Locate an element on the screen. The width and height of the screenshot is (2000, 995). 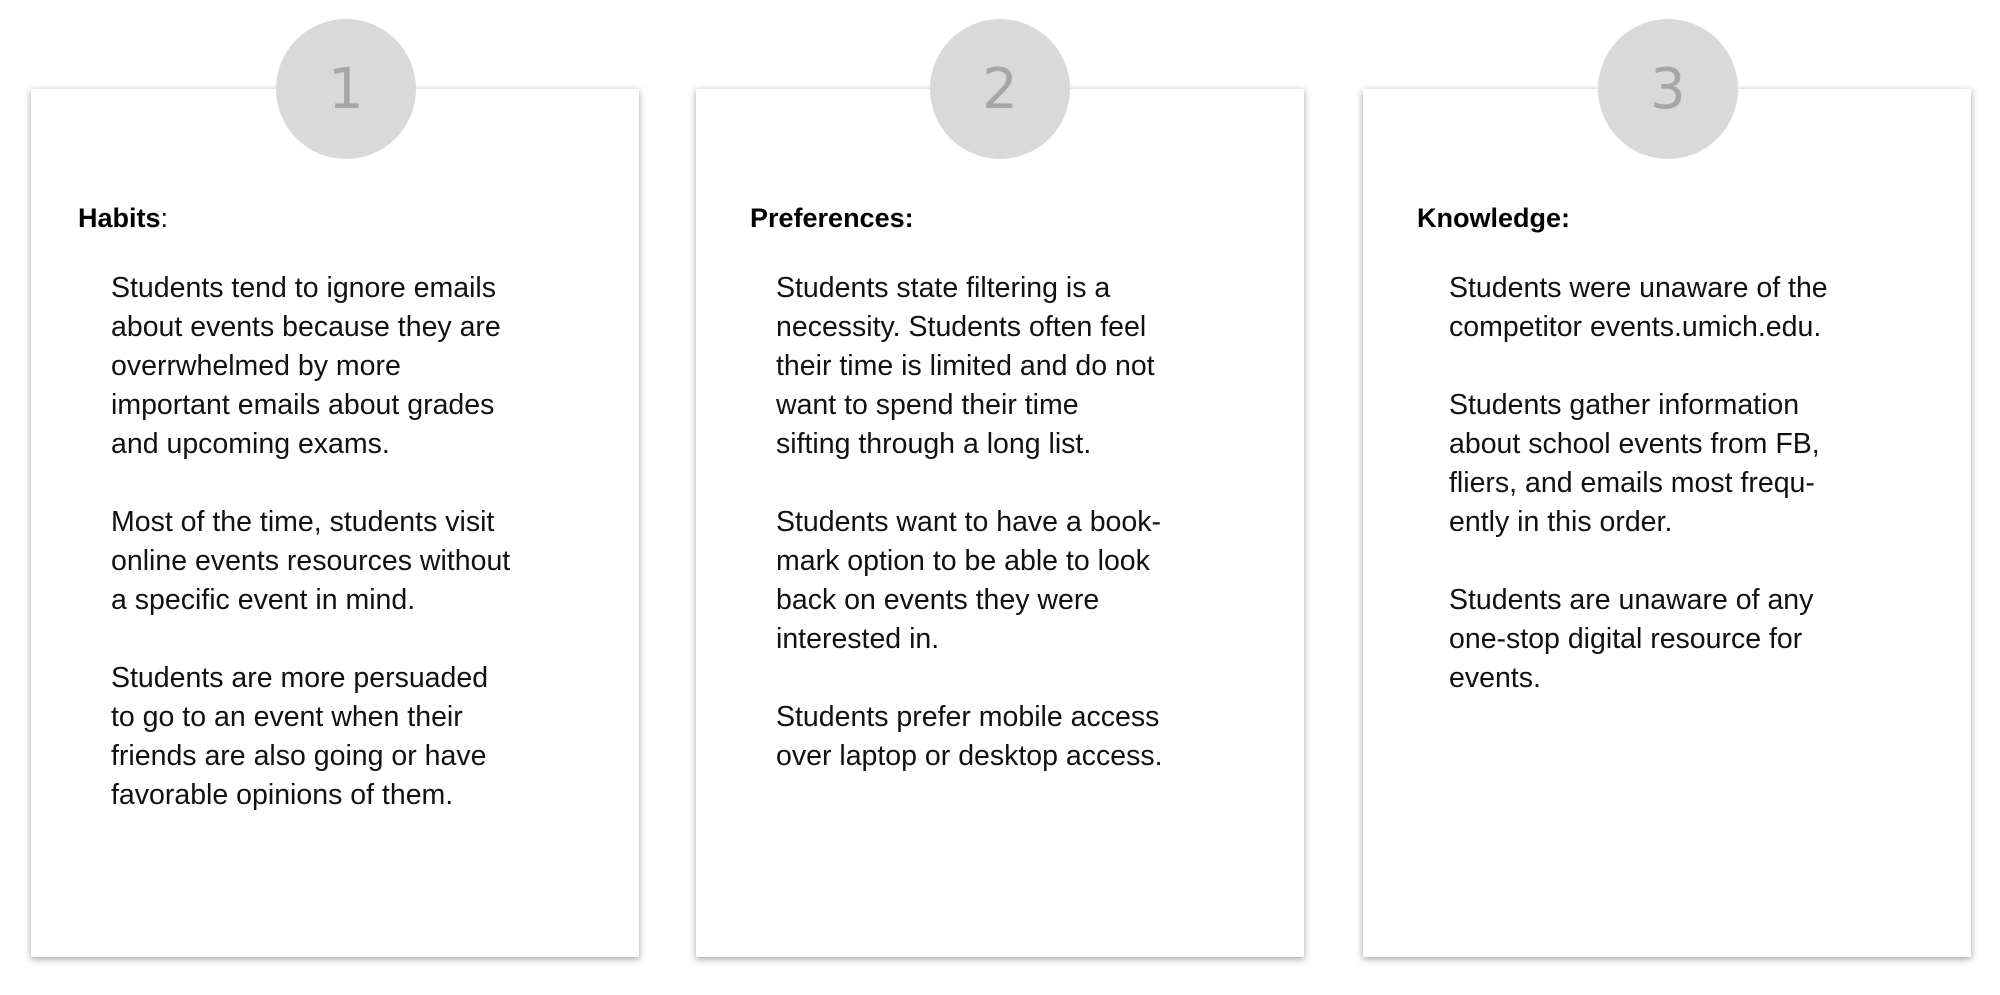
step-number-badge: 2 is located at coordinates (1000, 89).